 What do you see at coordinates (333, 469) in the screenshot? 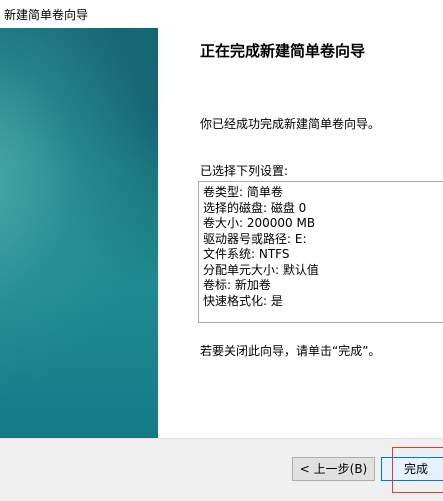
I see `back-button: < 上一步(B)` at bounding box center [333, 469].